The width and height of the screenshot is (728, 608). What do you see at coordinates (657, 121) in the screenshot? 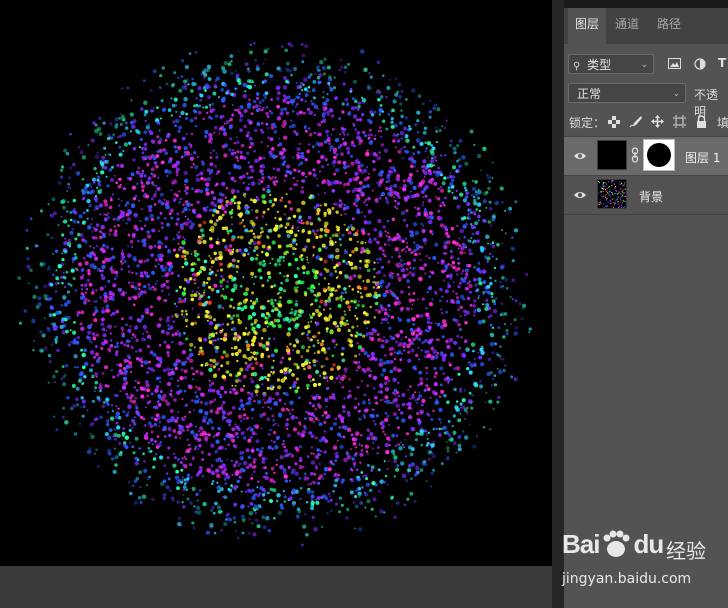
I see `lock-position-icon` at bounding box center [657, 121].